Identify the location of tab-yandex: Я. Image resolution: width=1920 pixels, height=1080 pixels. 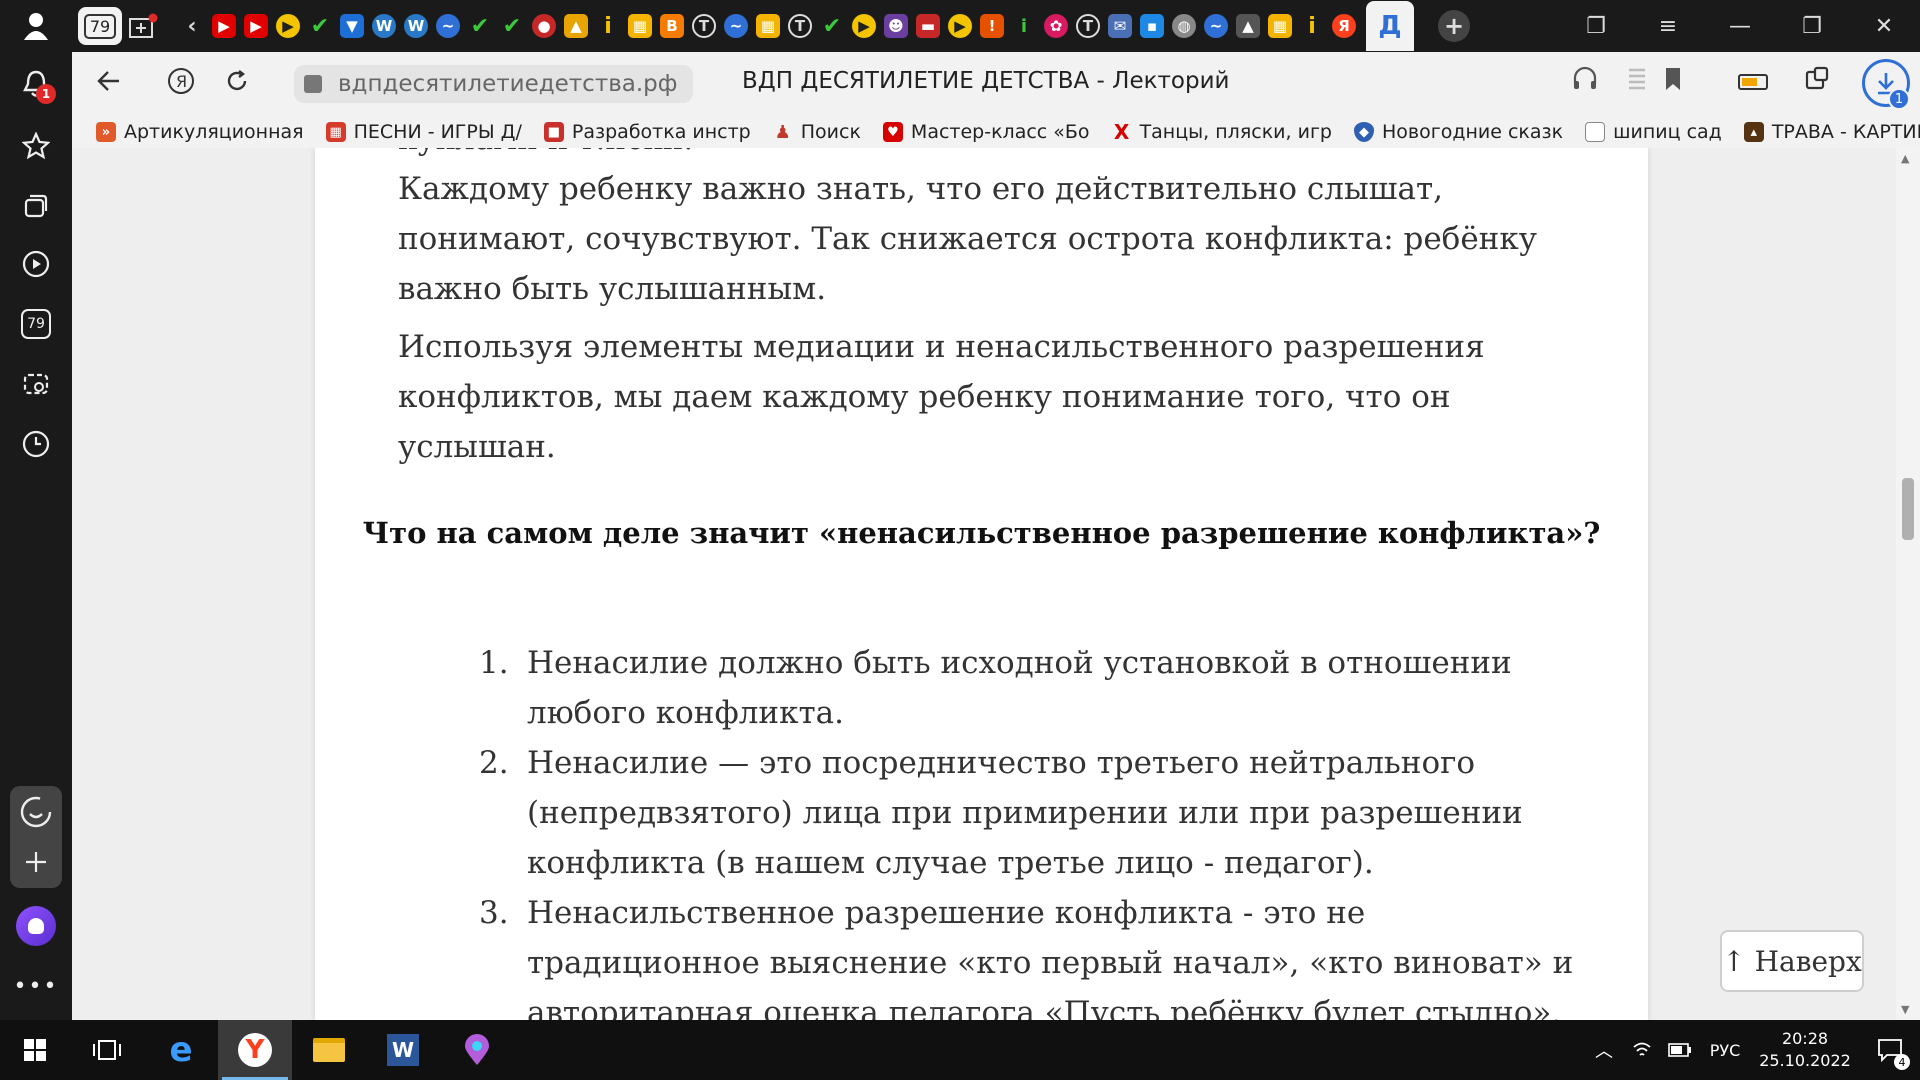
(1344, 26).